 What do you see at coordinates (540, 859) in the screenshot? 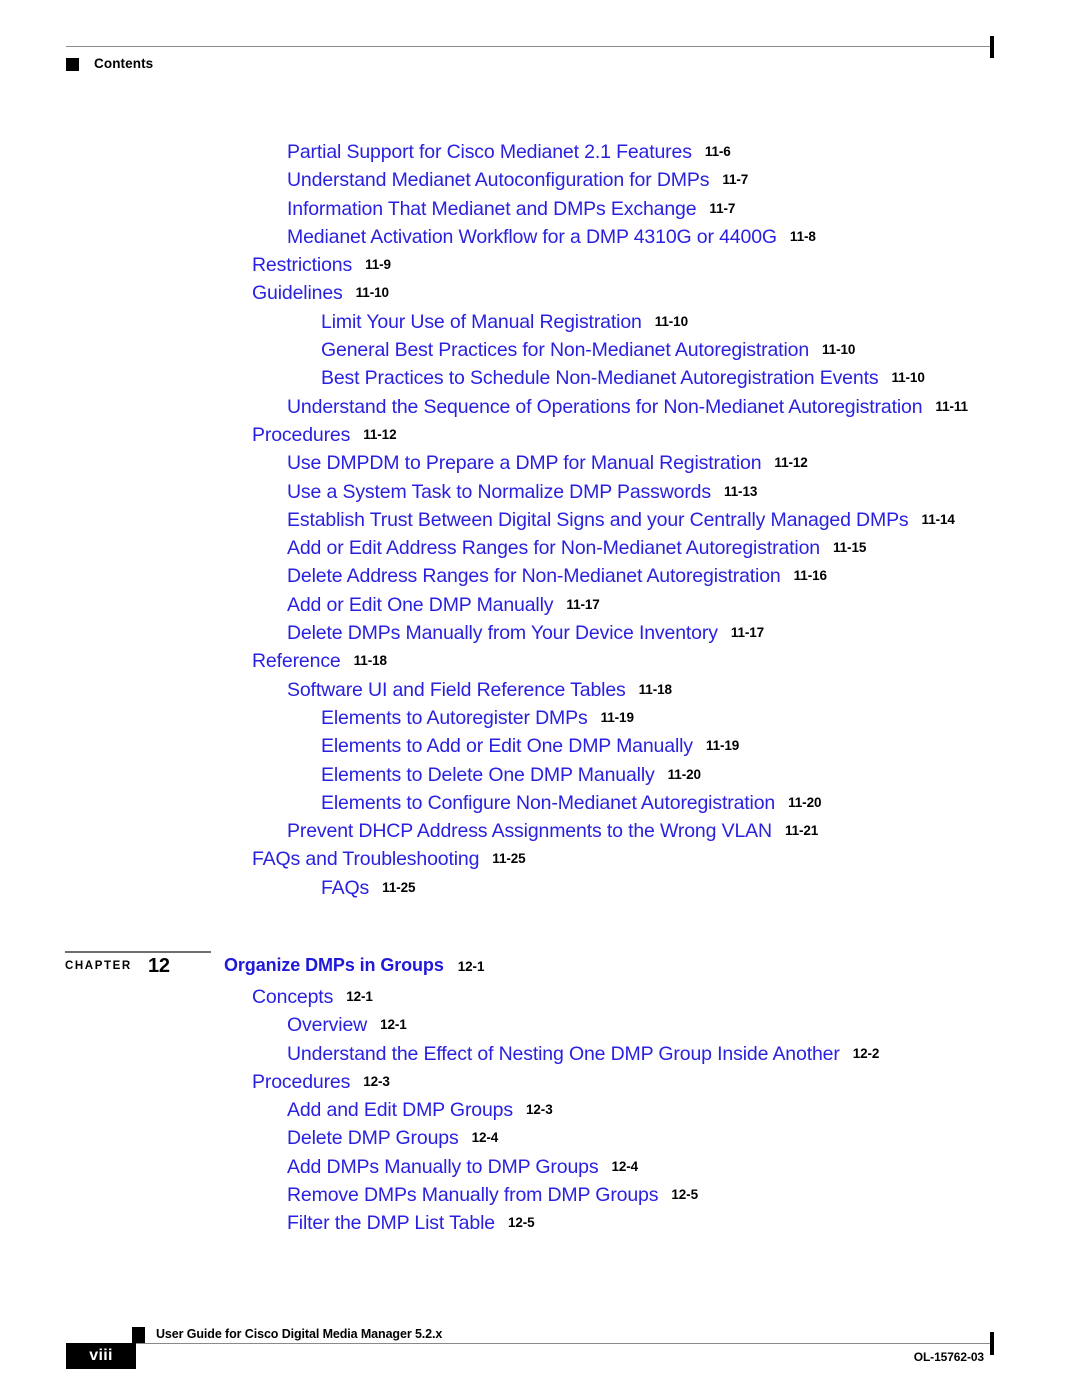
I see `toc-ch11-entry: FAQs and Troubleshooting 11-25` at bounding box center [540, 859].